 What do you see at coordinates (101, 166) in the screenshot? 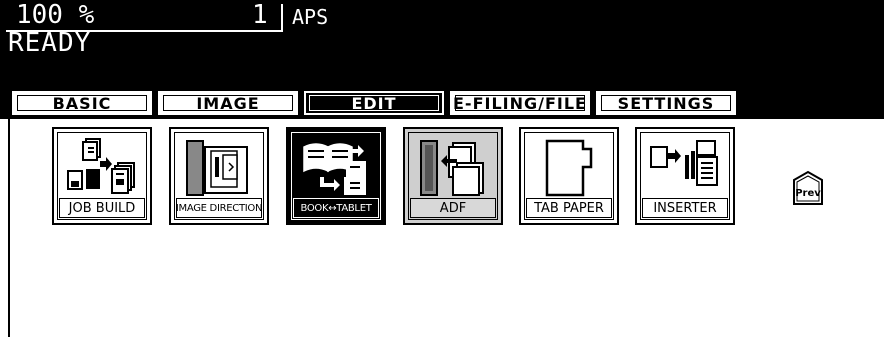
I see `job-build-icon` at bounding box center [101, 166].